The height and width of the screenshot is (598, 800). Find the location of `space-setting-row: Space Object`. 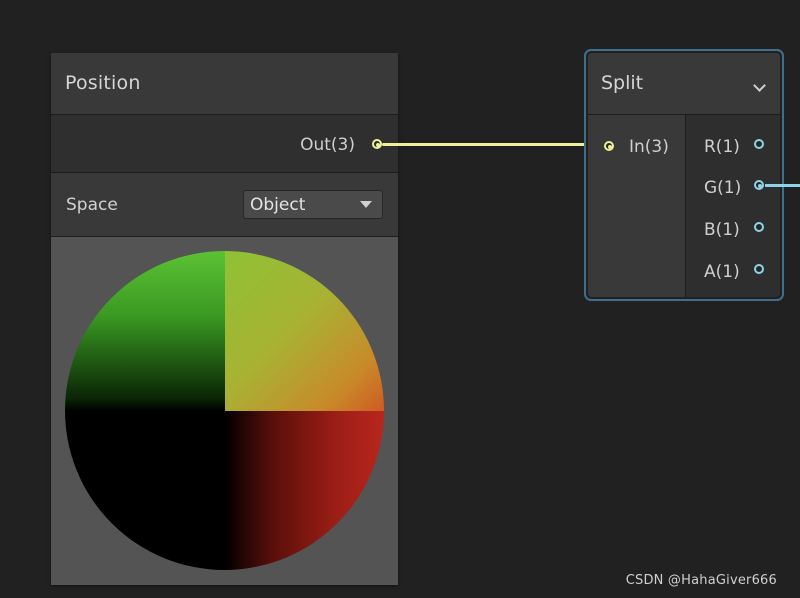

space-setting-row: Space Object is located at coordinates (224, 205).